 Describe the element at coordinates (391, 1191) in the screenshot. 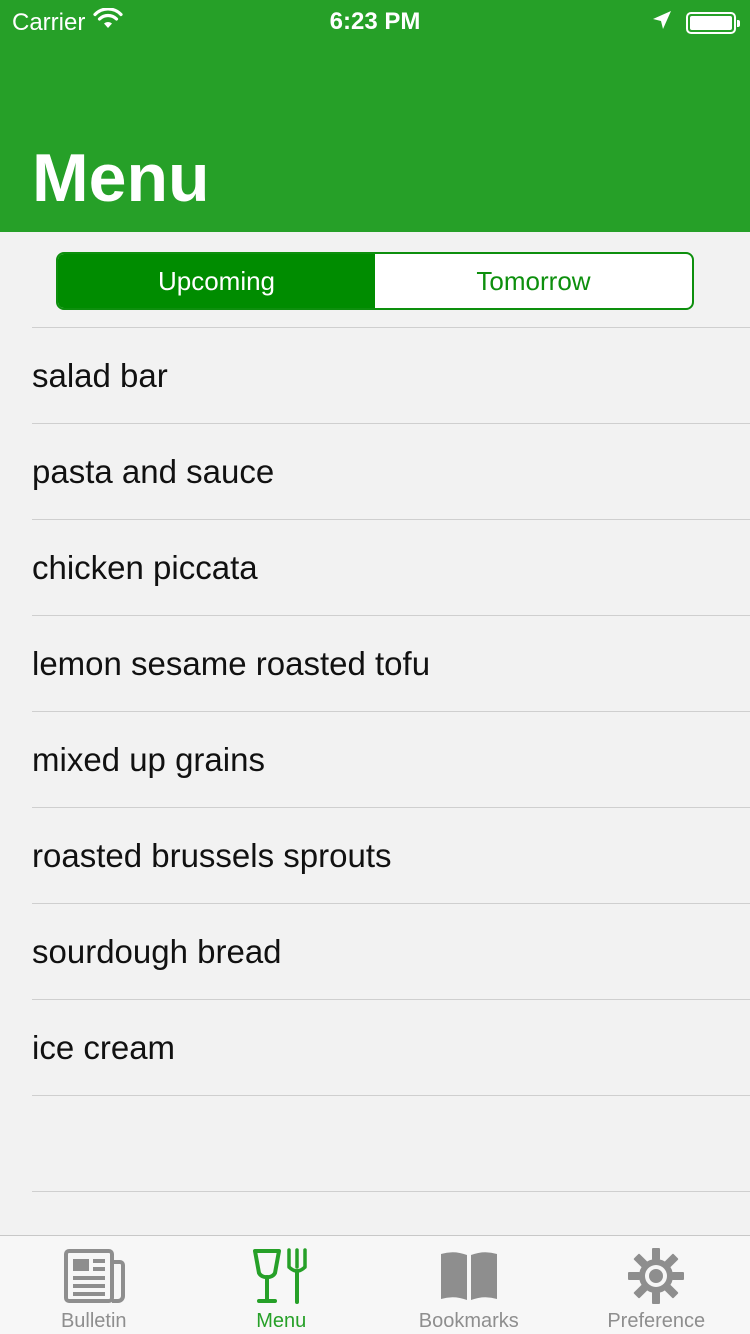

I see `list-divider` at that location.